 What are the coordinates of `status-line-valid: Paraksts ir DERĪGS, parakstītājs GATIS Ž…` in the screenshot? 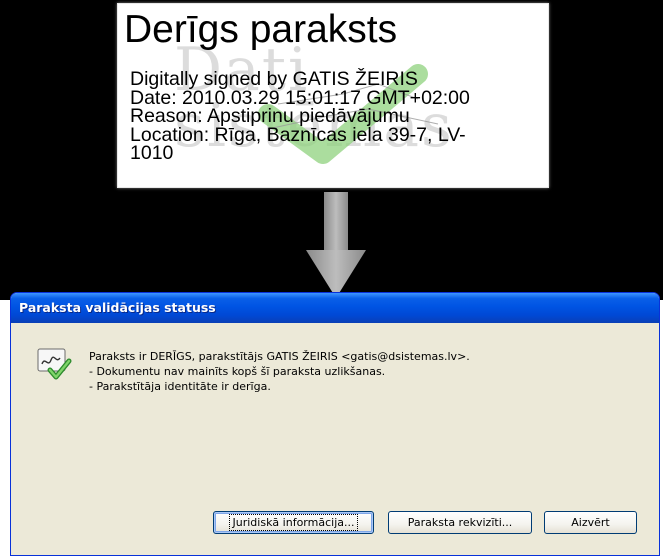 It's located at (279, 356).